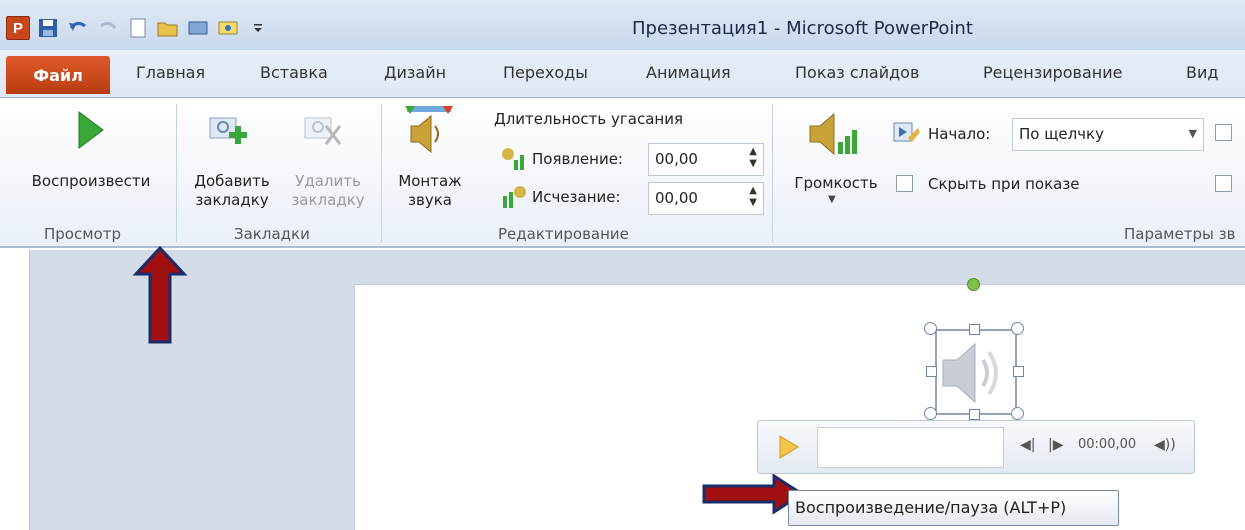  What do you see at coordinates (58, 75) in the screenshot?
I see `tab-file: Файл` at bounding box center [58, 75].